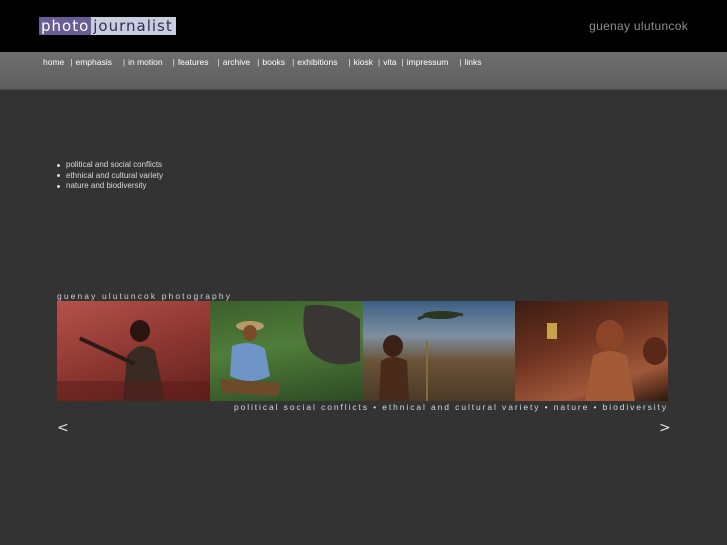  I want to click on nav-in-motion: in motion, so click(145, 62).